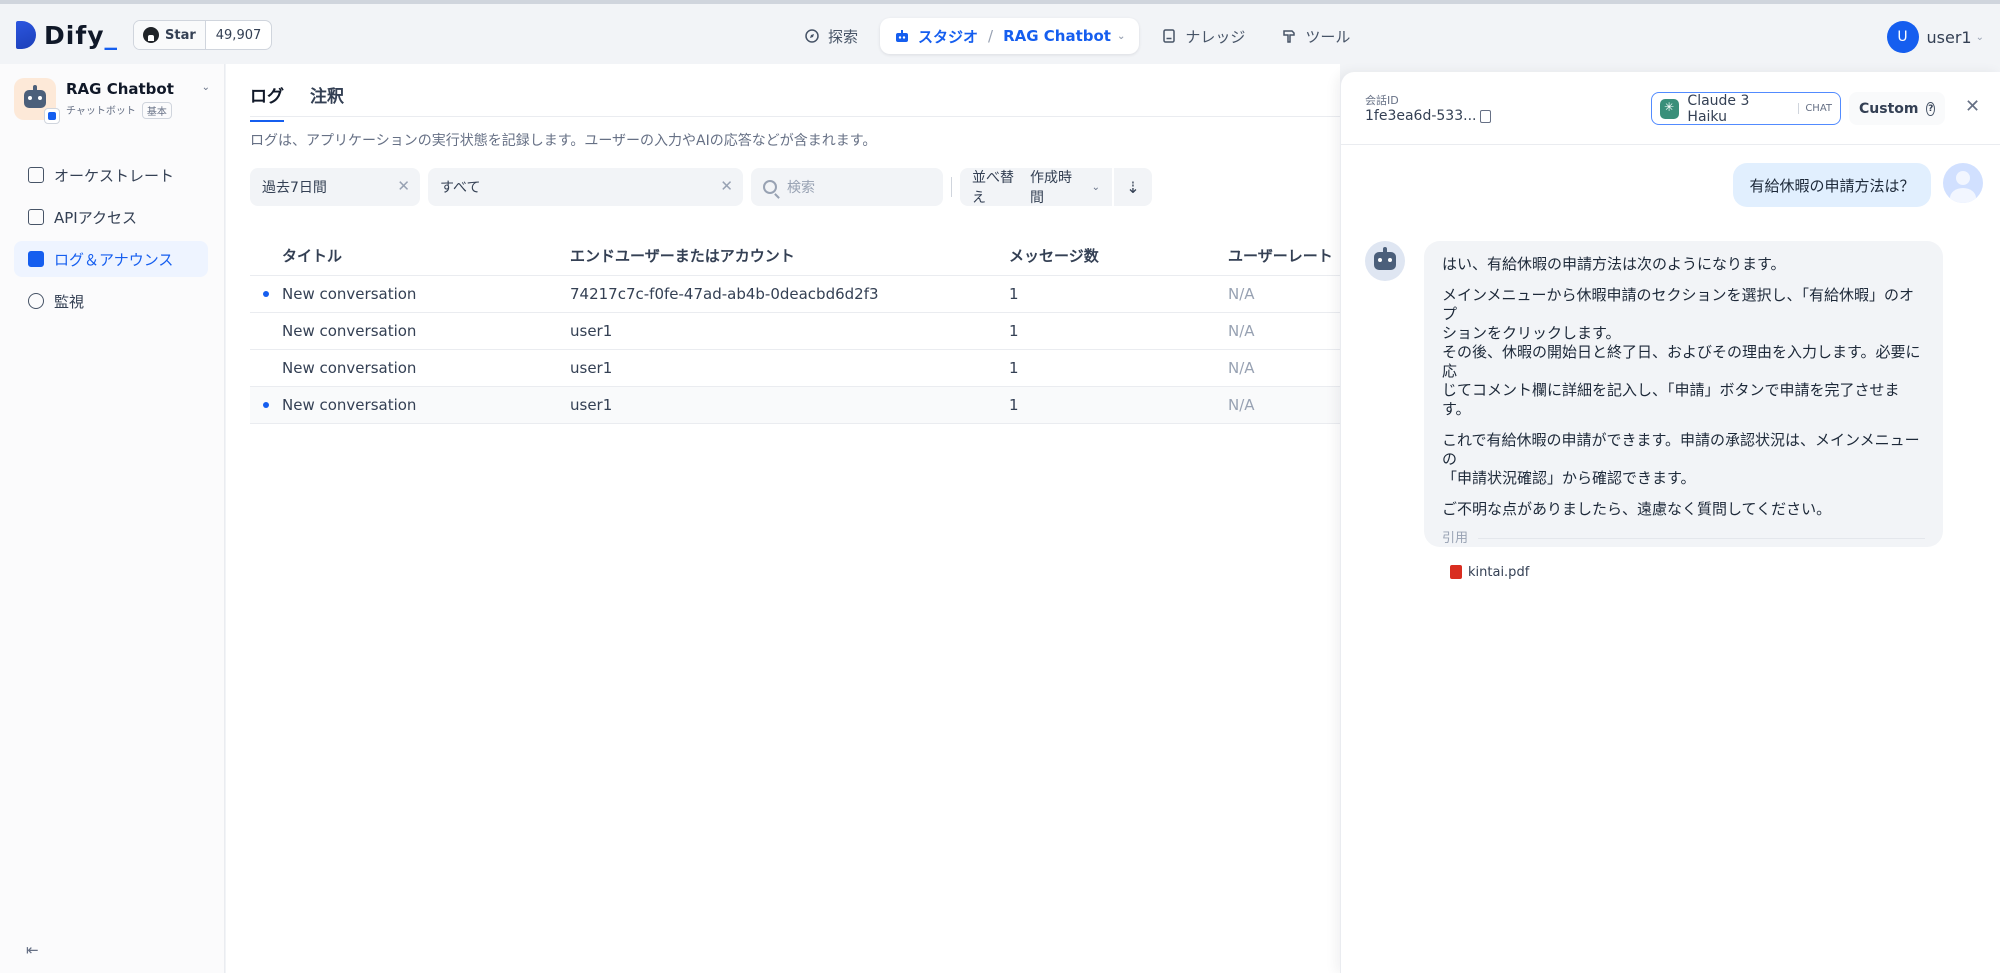 This screenshot has height=973, width=2000. Describe the element at coordinates (1746, 108) in the screenshot. I see `model-badge: Claude 3 Haiku CHAT` at that location.